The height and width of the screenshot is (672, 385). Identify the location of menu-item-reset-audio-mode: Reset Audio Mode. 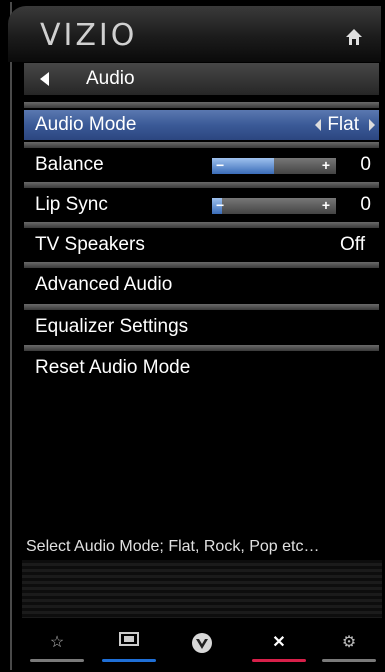
(201, 364).